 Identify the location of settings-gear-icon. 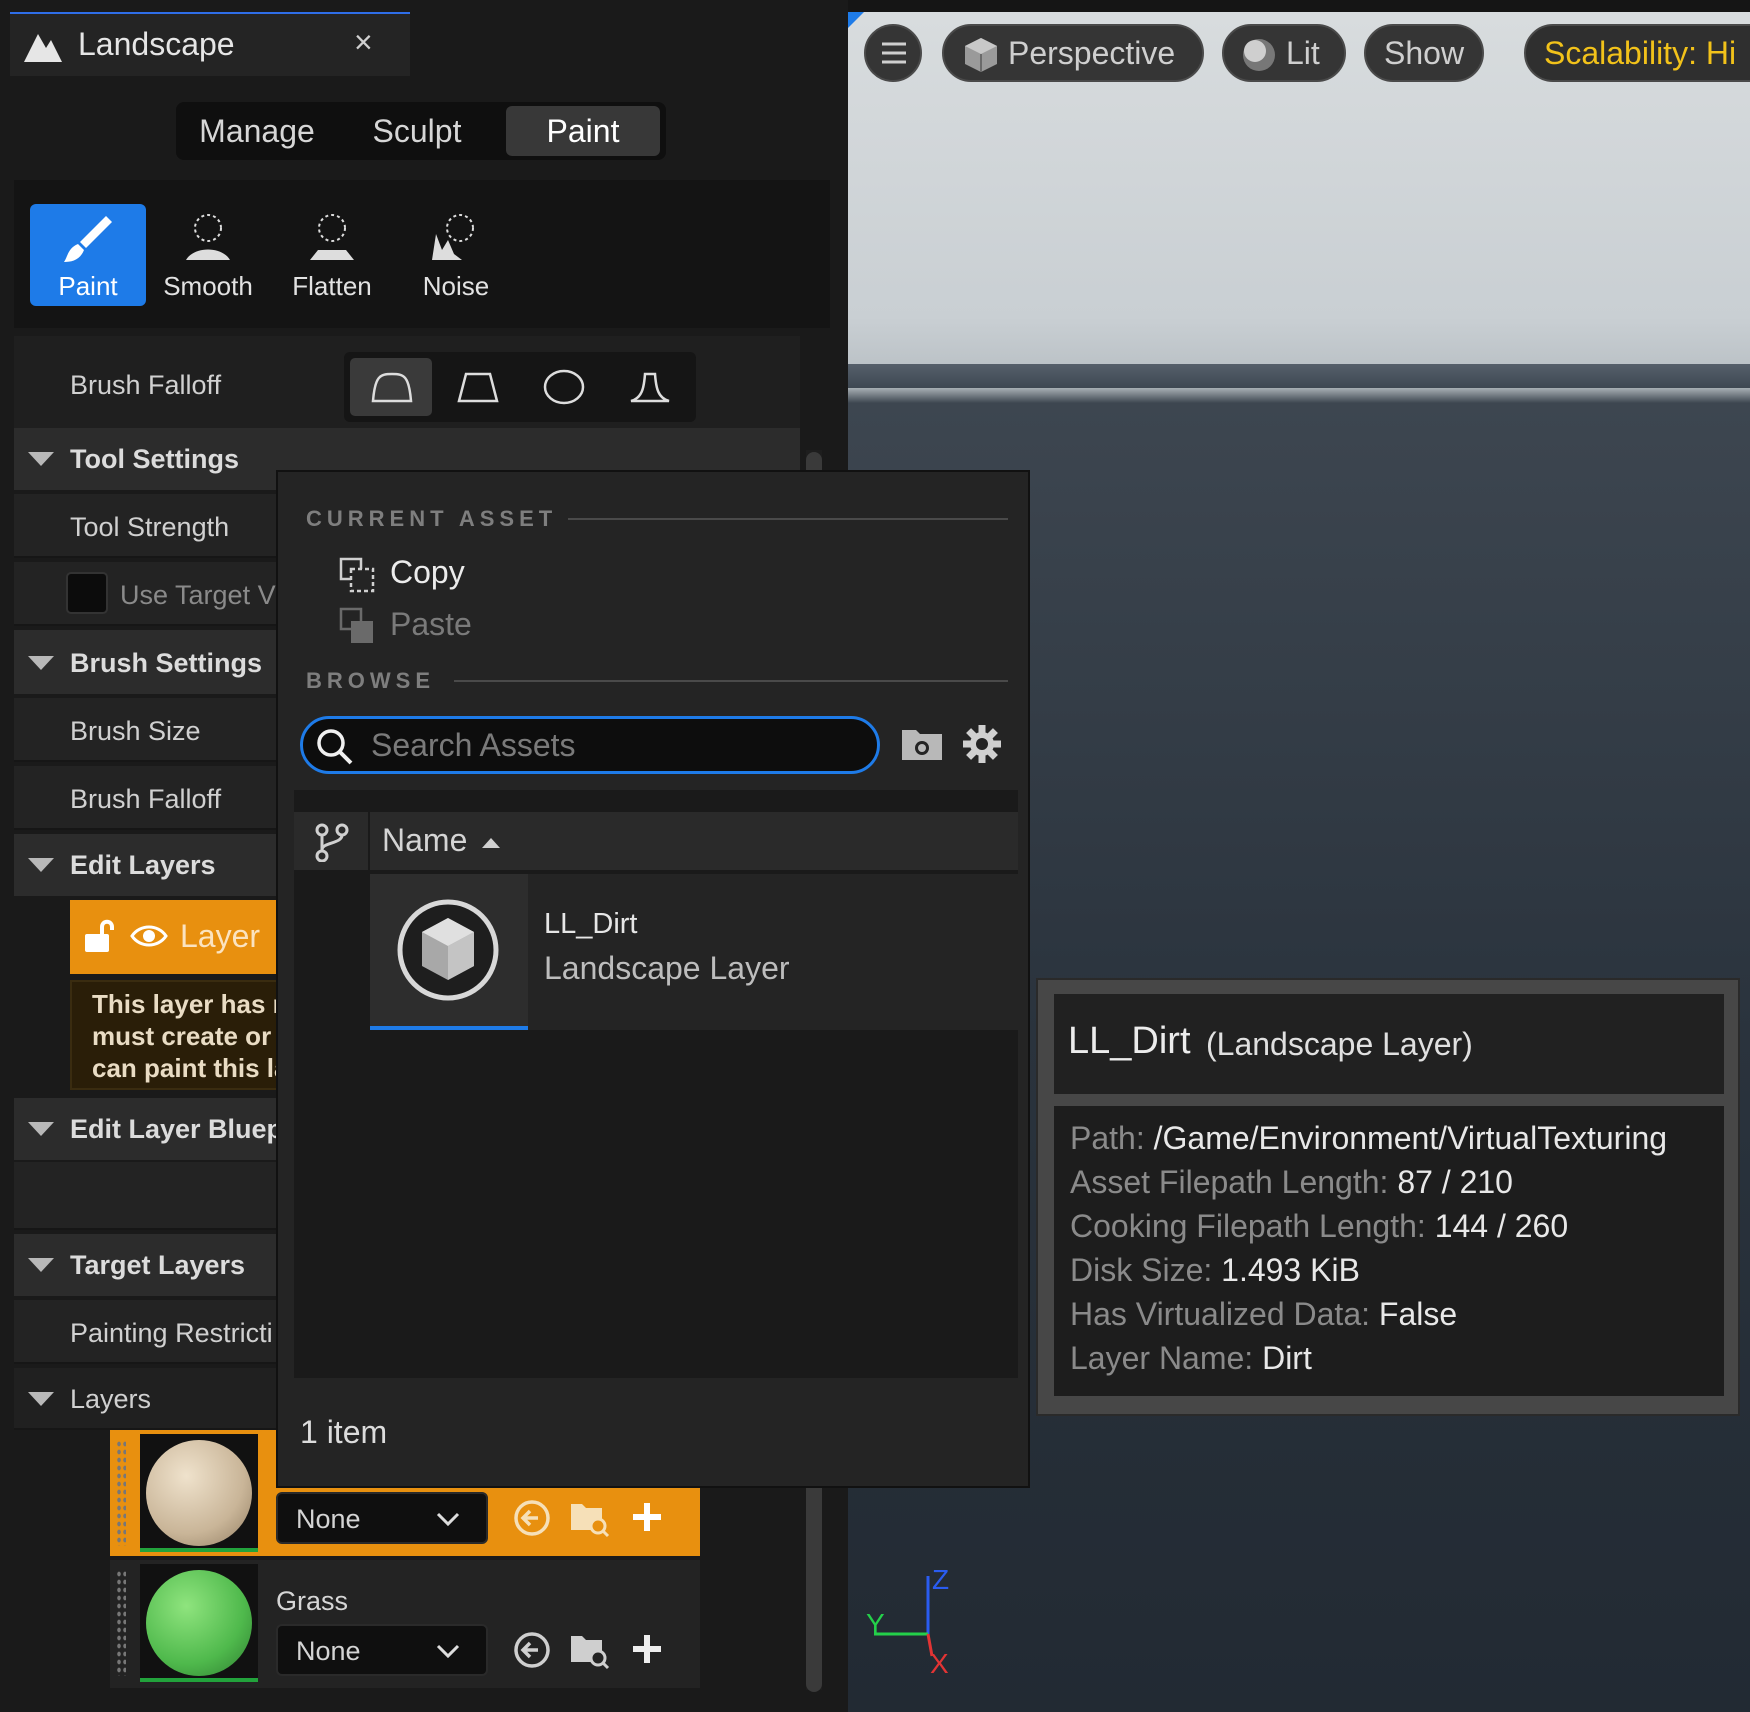
(982, 744).